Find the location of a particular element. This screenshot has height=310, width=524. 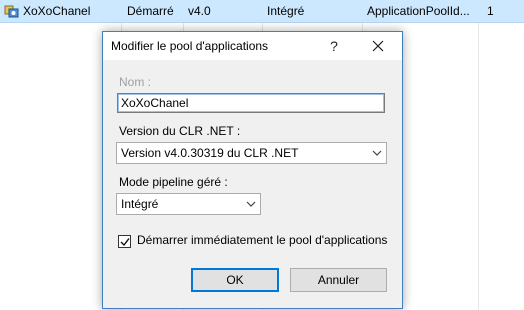

pool-status-cell: Démarré is located at coordinates (150, 11).